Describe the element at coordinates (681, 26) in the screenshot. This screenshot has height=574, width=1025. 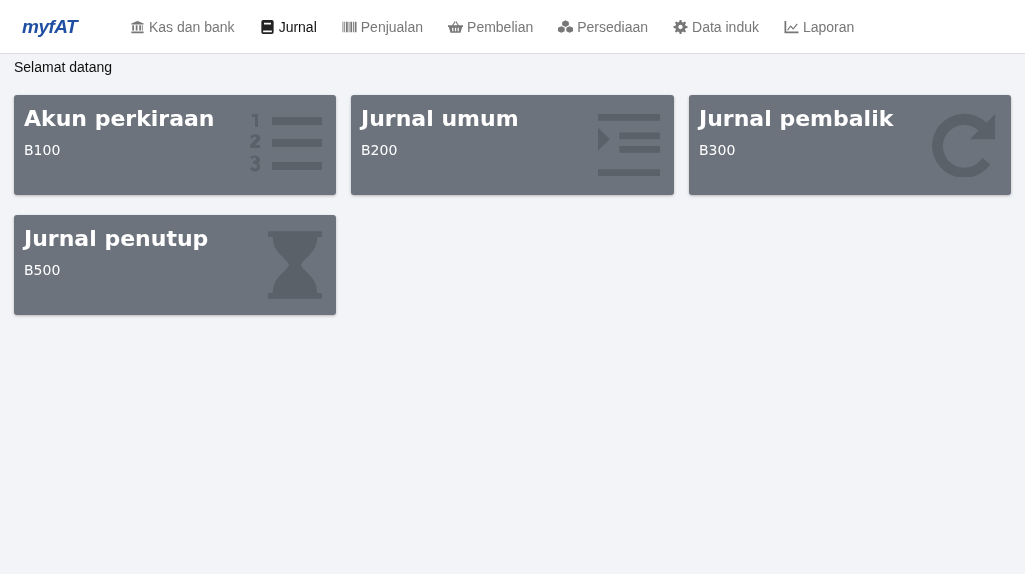
I see `gear-icon` at that location.